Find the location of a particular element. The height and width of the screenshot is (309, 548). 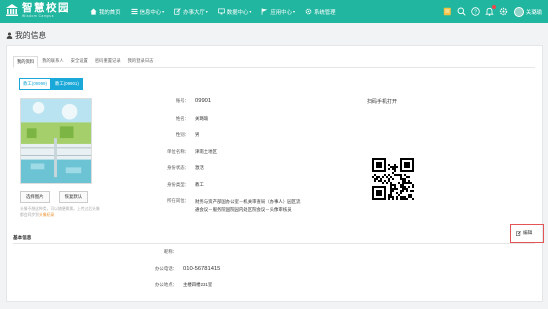

field-value: 主楼四楼231室 is located at coordinates (198, 284).